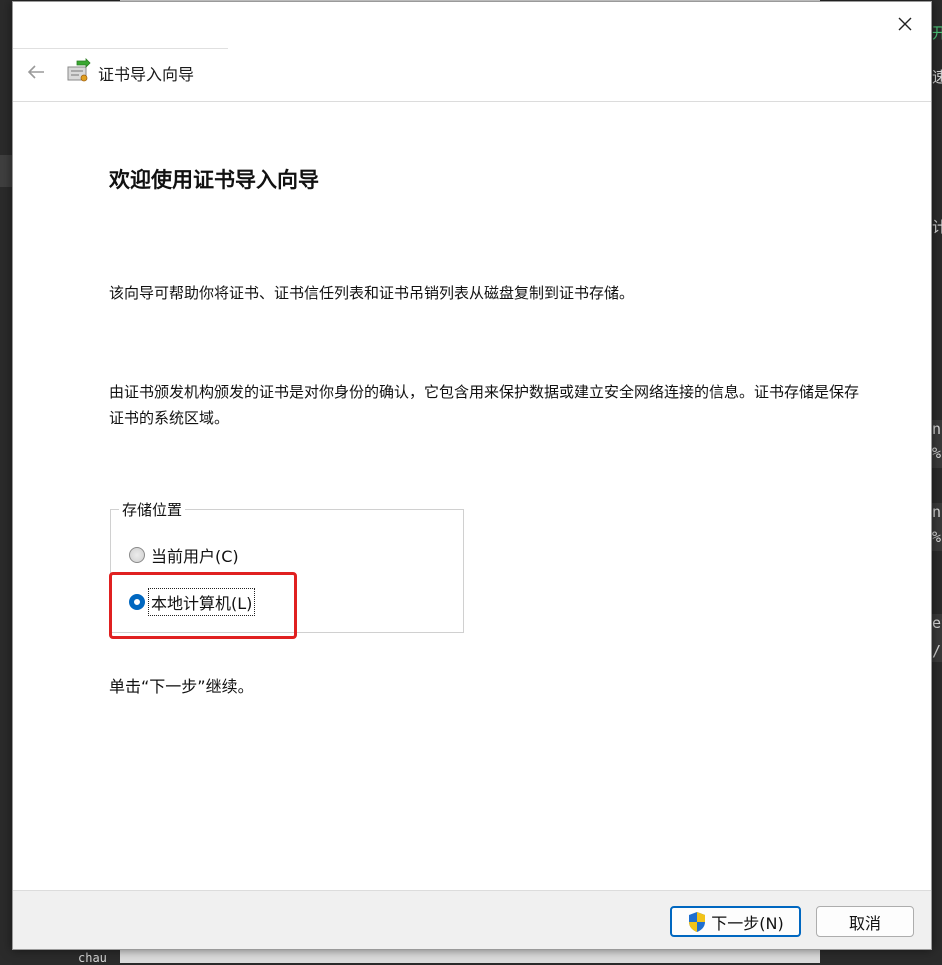 The width and height of the screenshot is (942, 965). I want to click on dialog-footer: 下一步(N) 取消, so click(472, 919).